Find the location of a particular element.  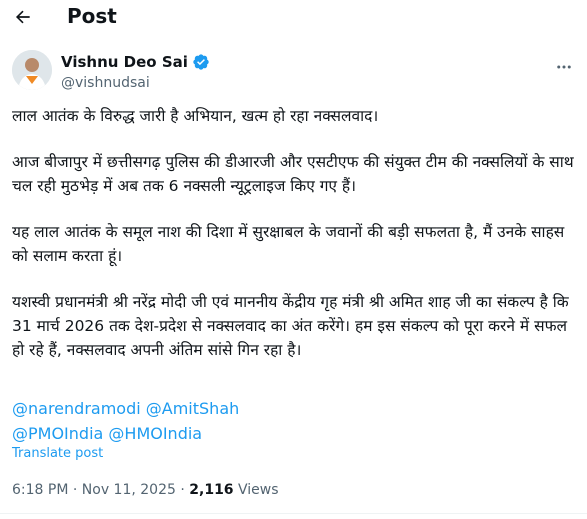

mention-link: @PMOIndia is located at coordinates (57, 433).